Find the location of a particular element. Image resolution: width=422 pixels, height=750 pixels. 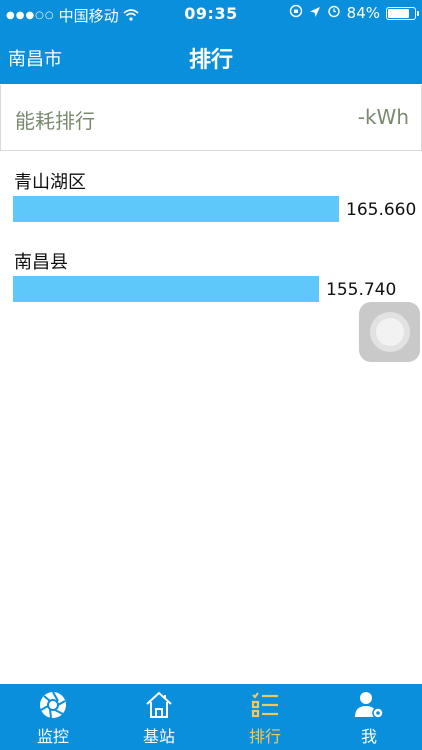

tab-monitor: 监控 is located at coordinates (53, 717).